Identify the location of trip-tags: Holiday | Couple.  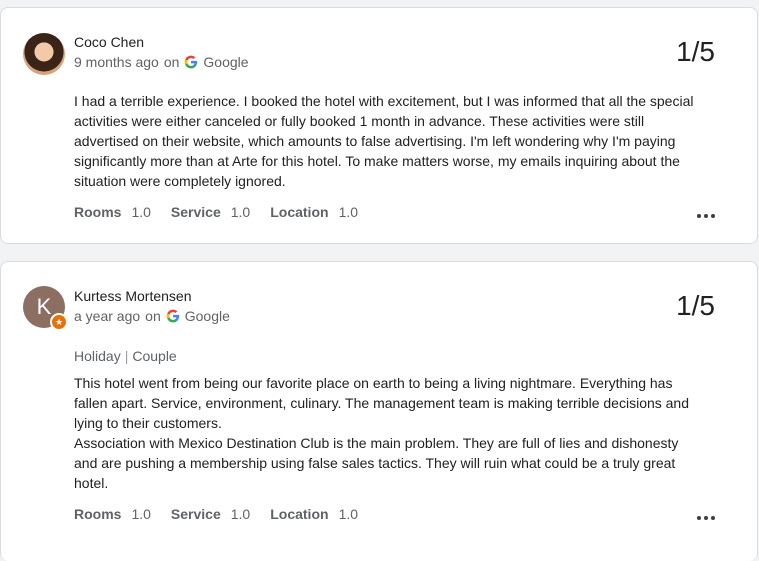
(125, 356).